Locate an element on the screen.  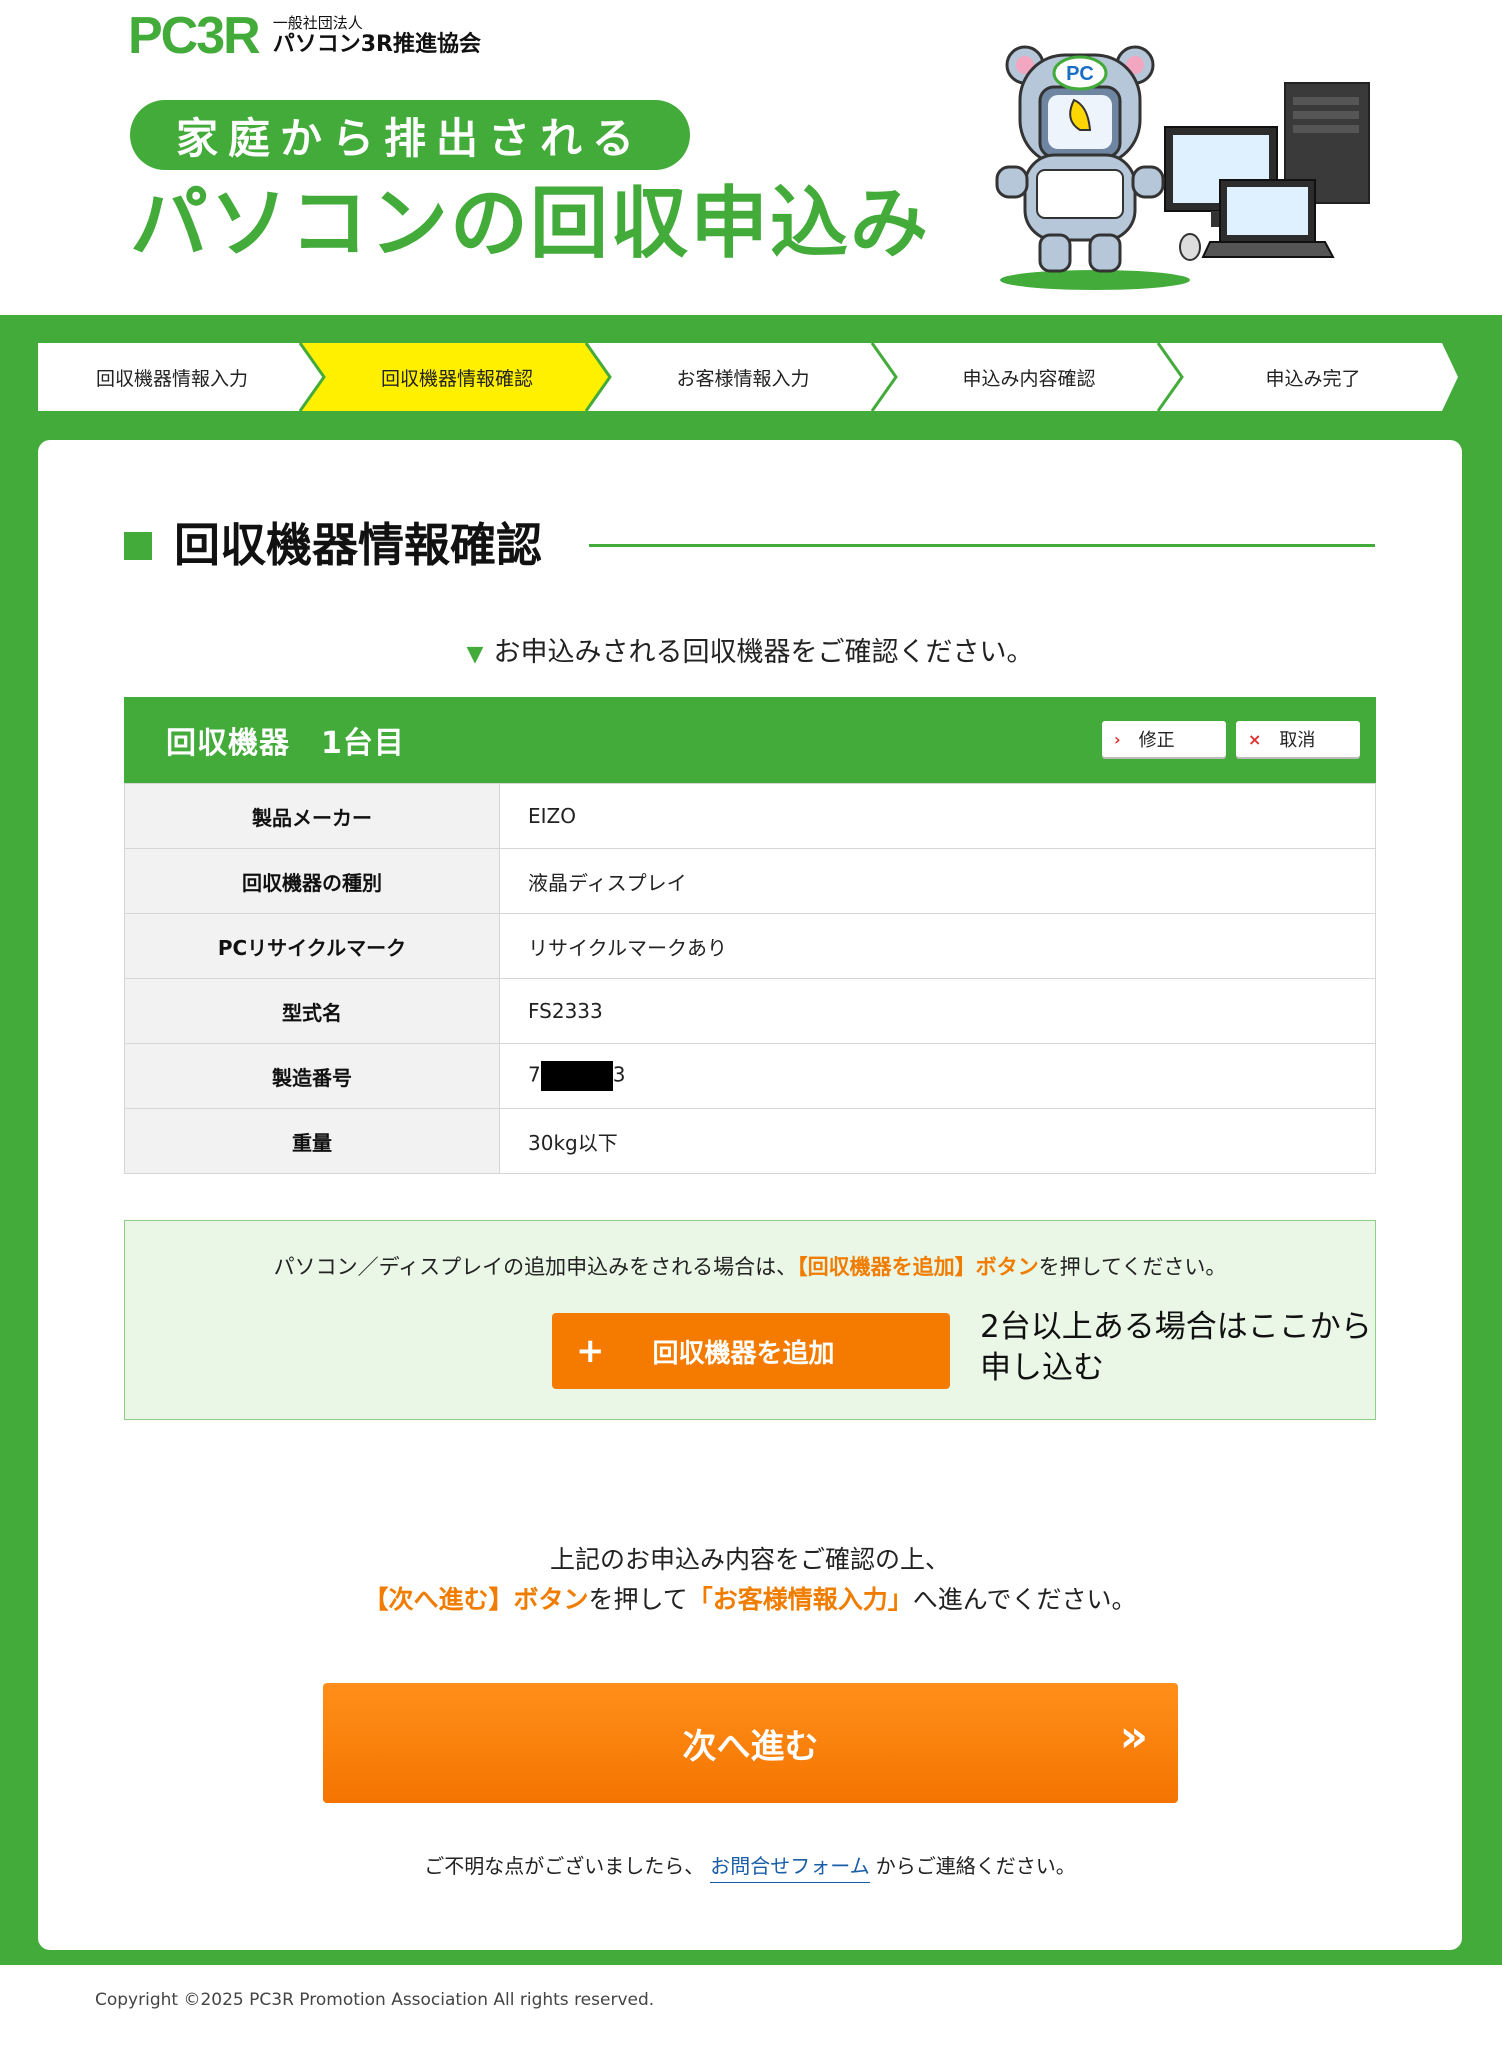
serial-prefix: 7 is located at coordinates (534, 1074).